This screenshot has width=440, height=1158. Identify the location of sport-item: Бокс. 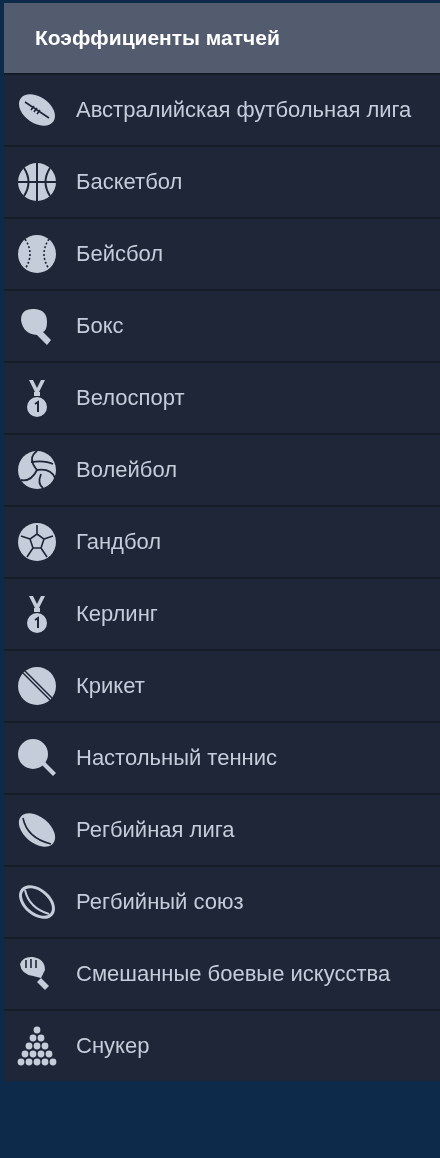
(222, 326).